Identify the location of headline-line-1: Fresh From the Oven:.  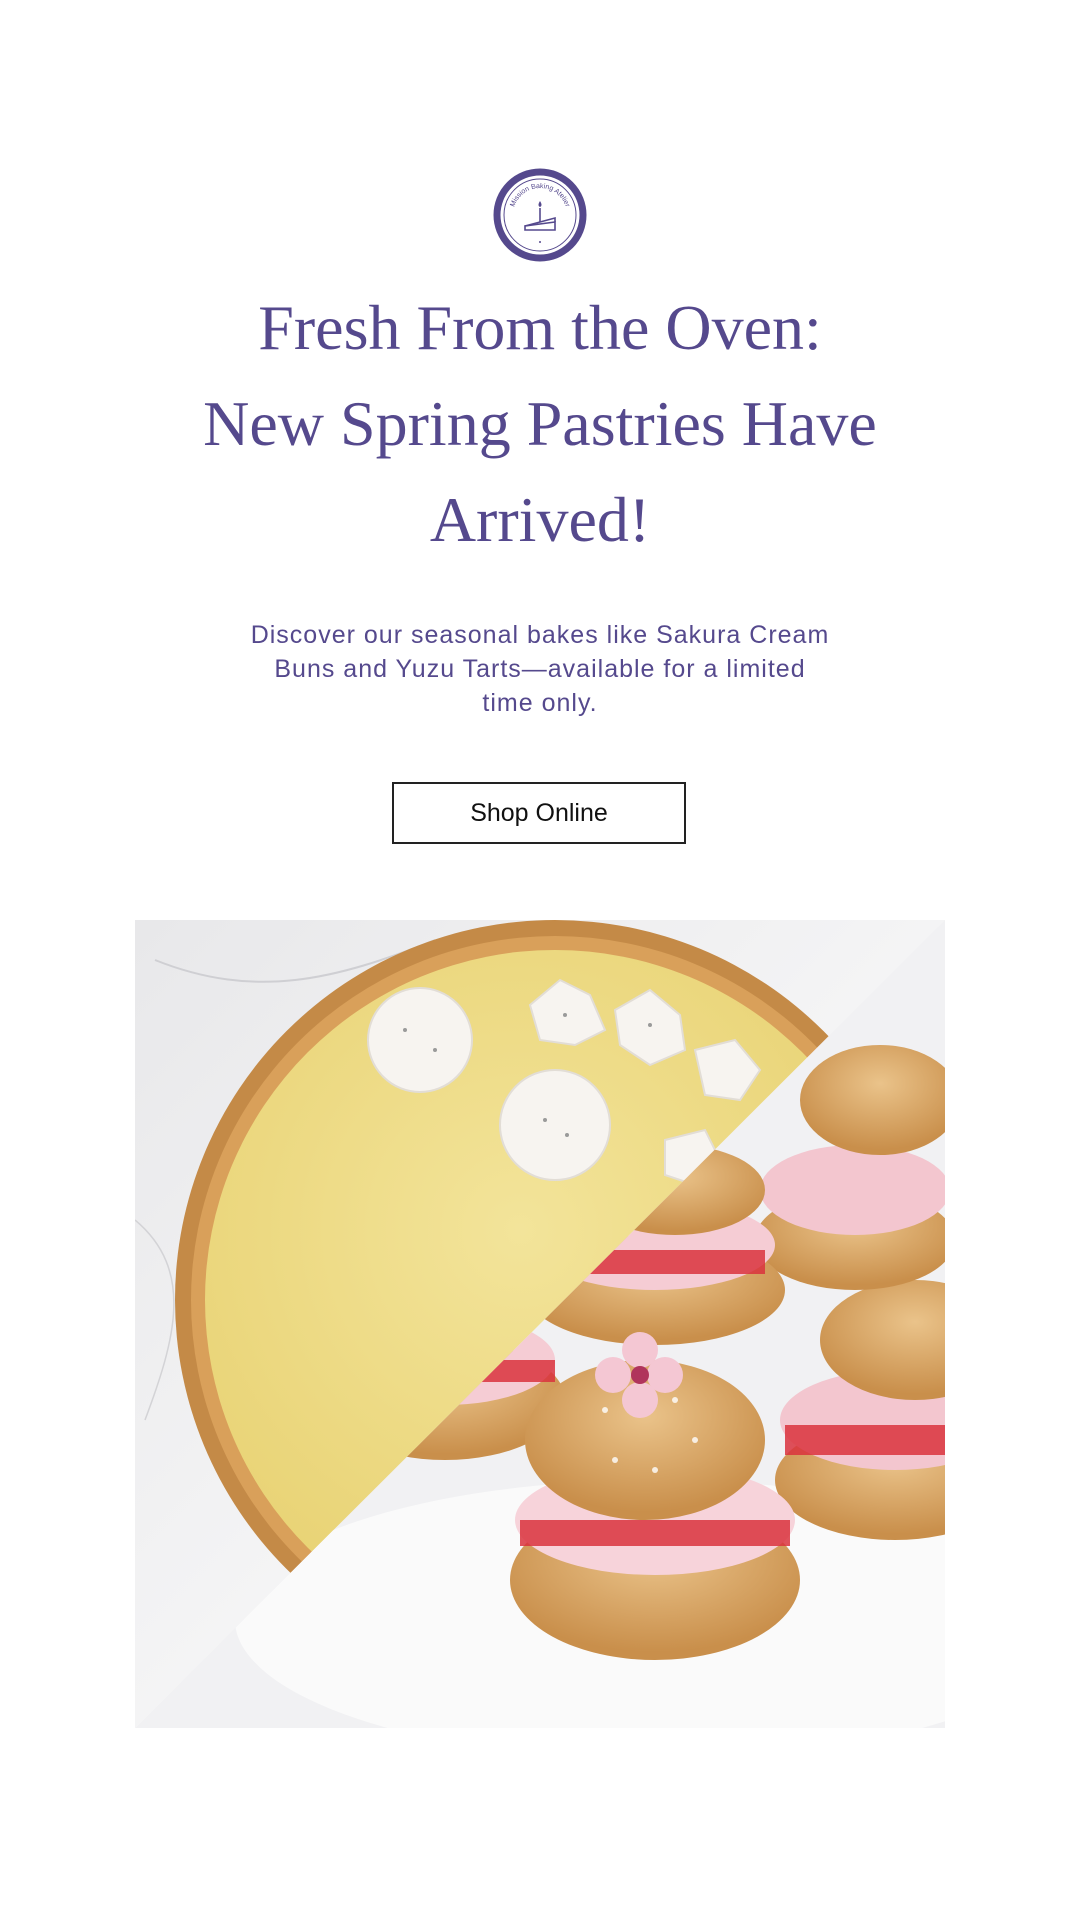
(540, 327).